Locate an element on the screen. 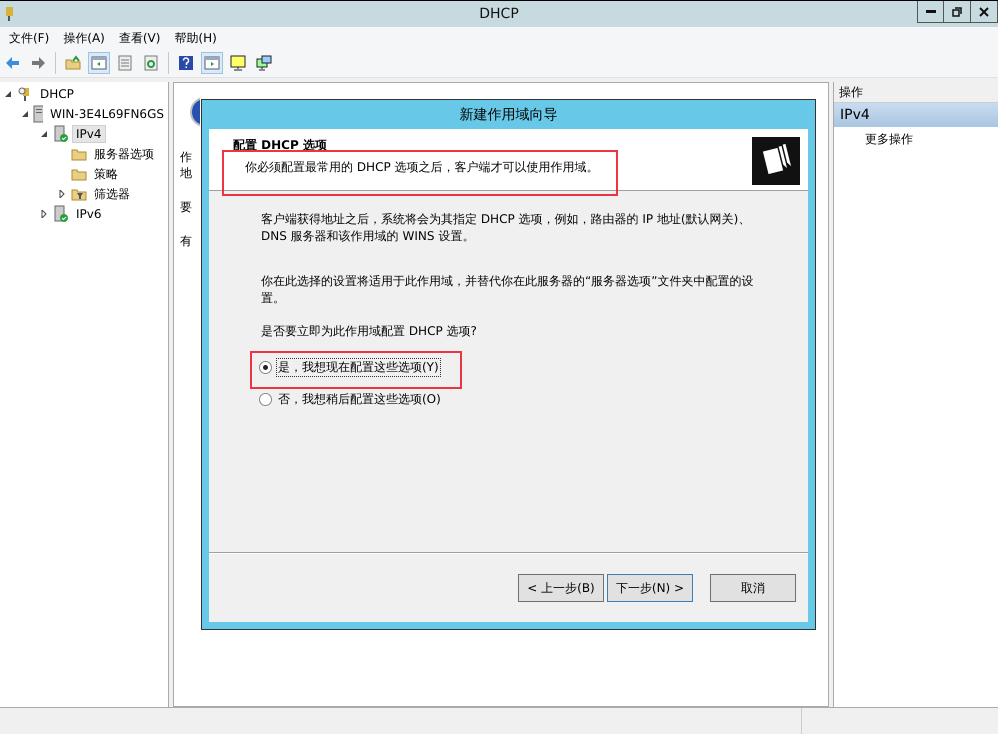  restore-button is located at coordinates (957, 12).